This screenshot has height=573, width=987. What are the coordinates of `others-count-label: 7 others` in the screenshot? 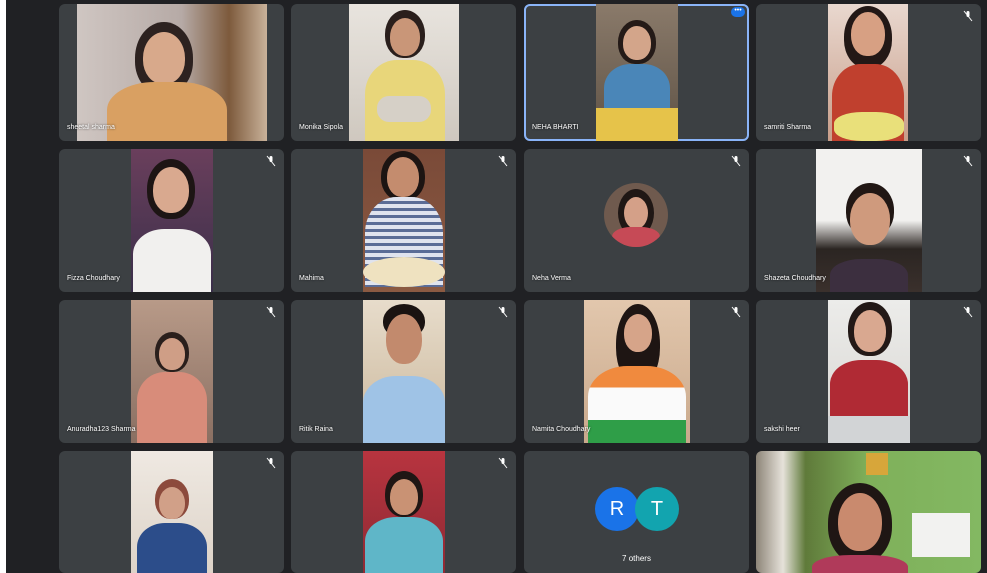 It's located at (636, 558).